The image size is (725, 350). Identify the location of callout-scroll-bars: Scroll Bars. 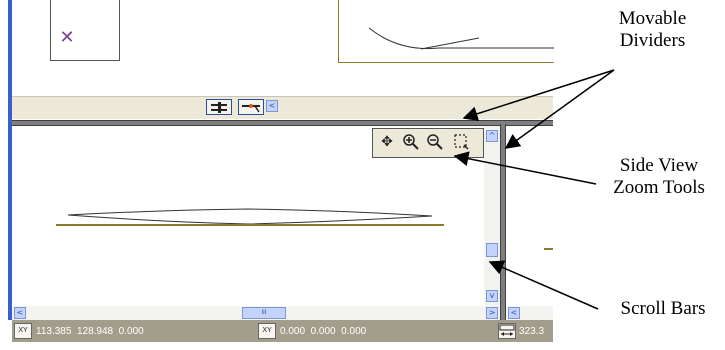
(663, 308).